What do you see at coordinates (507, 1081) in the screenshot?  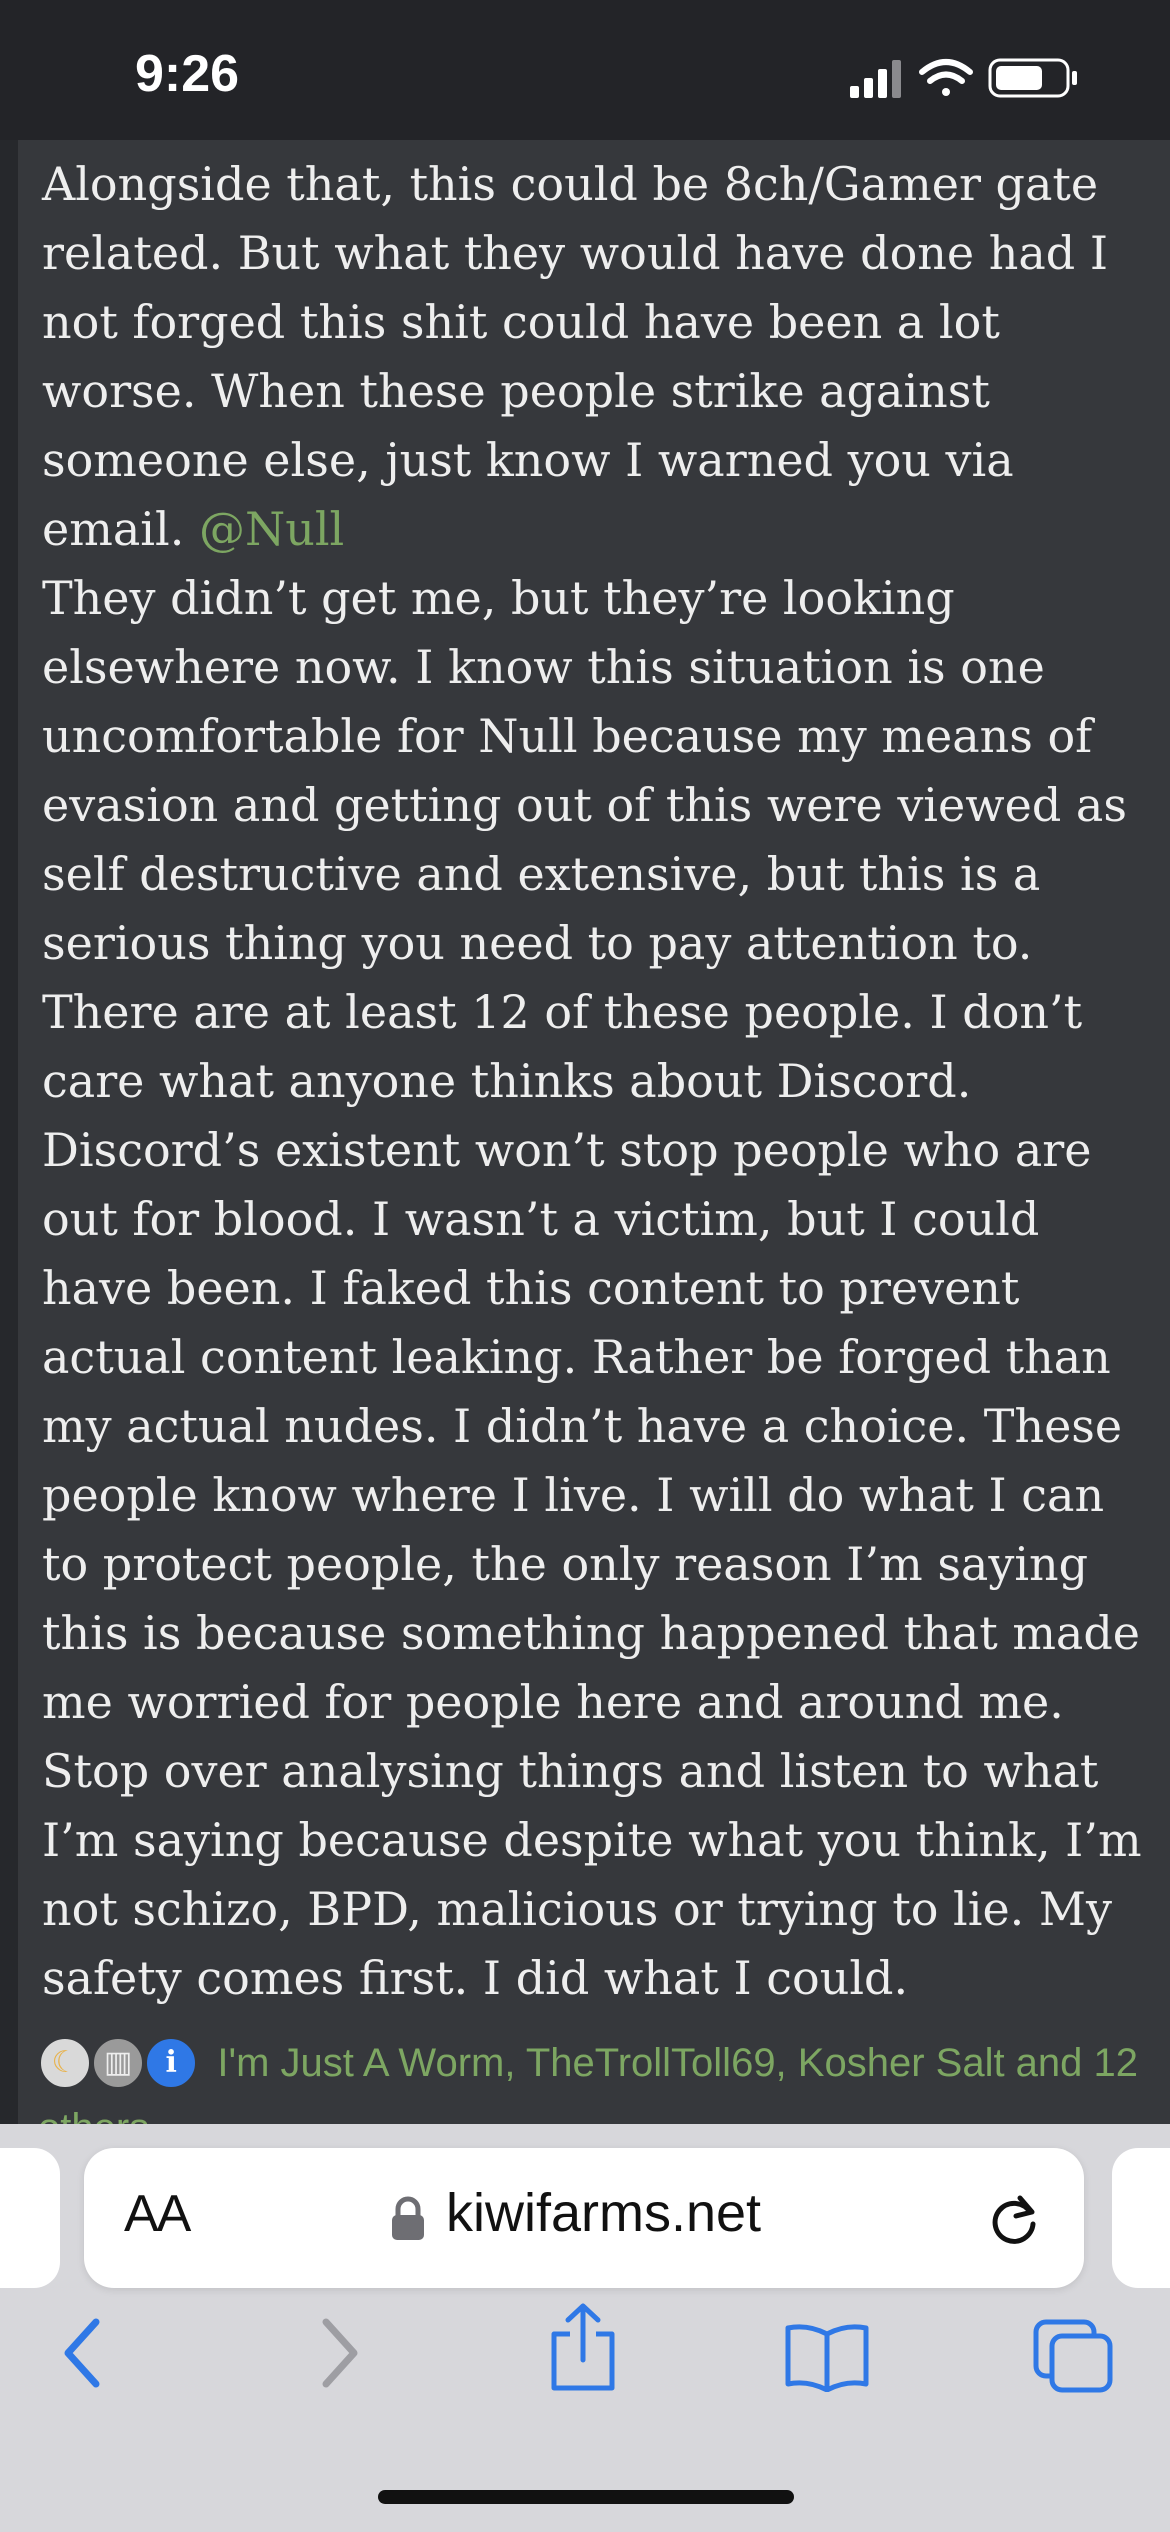 I see `post-line: care what anyone thinks about Discord.` at bounding box center [507, 1081].